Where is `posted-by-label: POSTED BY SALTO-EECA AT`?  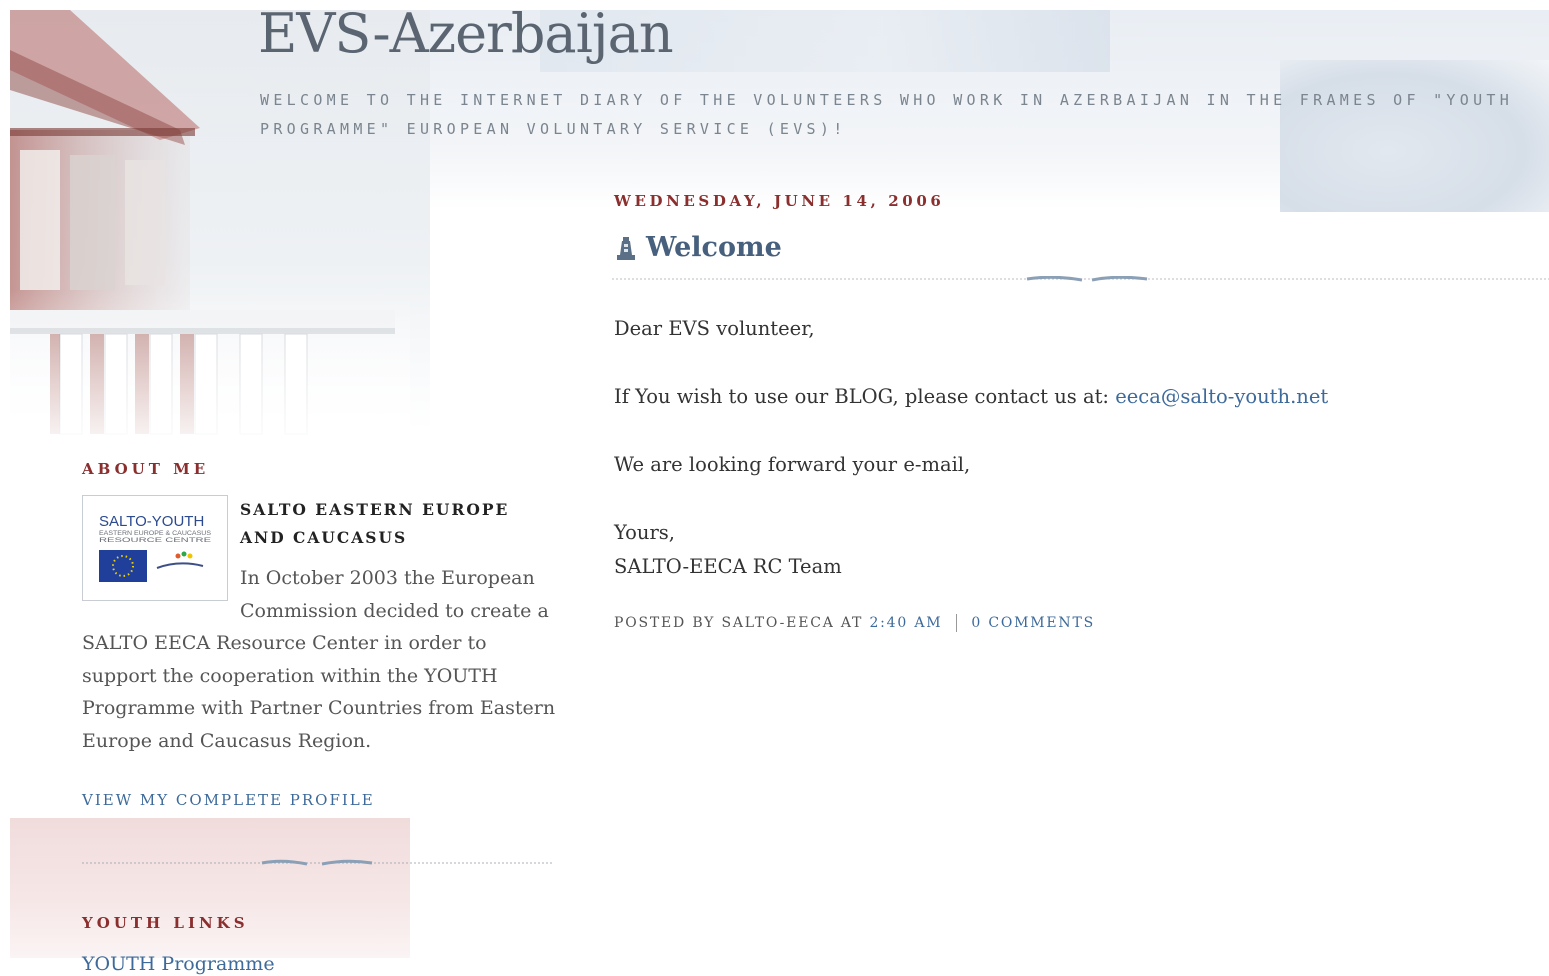 posted-by-label: POSTED BY SALTO-EECA AT is located at coordinates (739, 623).